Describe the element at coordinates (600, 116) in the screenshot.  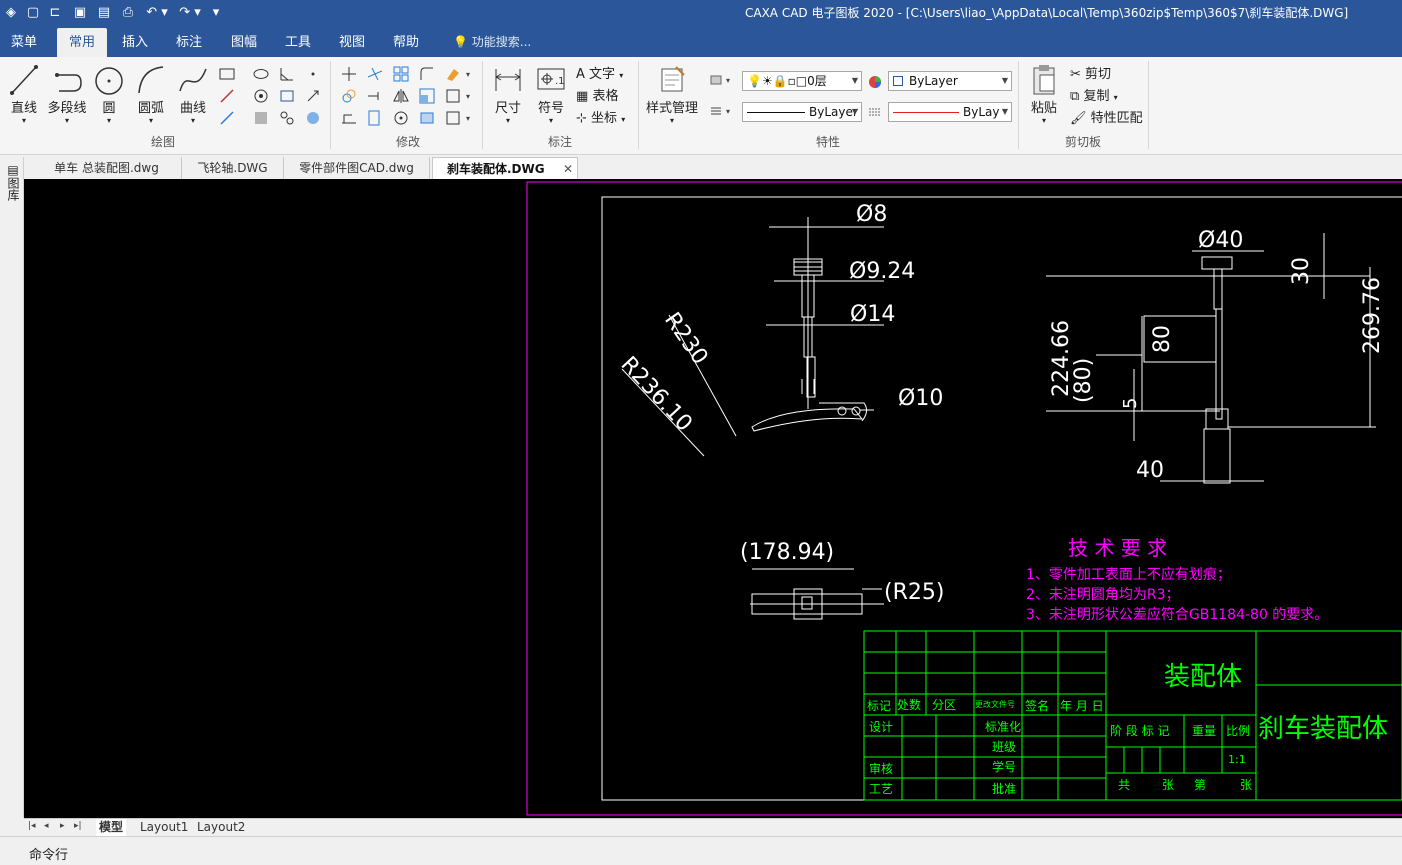
I see `coordinate-button: ⊹ 坐标 ▾` at that location.